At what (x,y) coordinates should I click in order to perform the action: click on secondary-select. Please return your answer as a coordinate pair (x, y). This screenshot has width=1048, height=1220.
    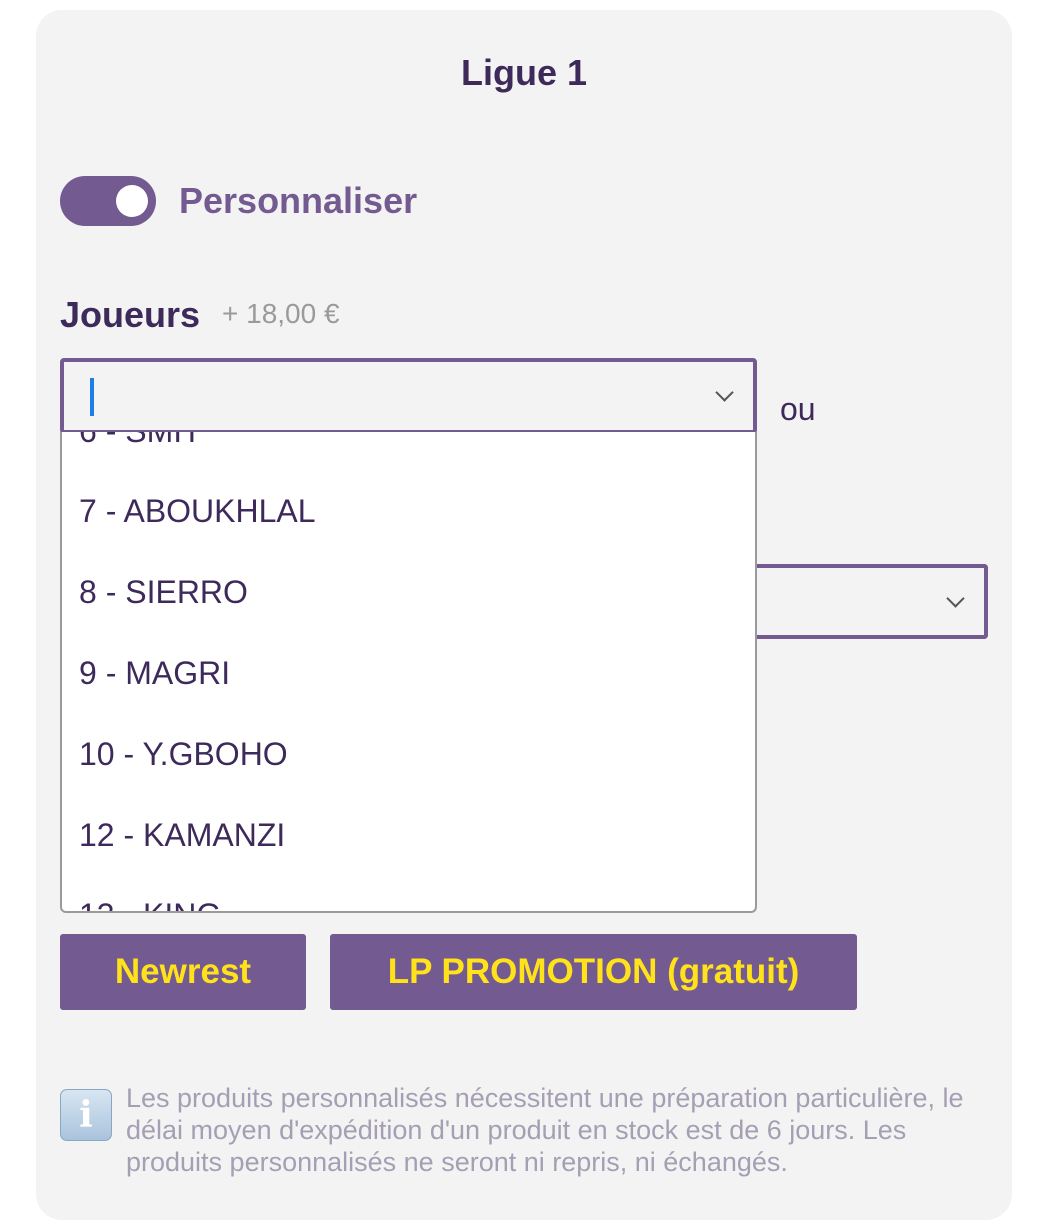
    Looking at the image, I should click on (864, 601).